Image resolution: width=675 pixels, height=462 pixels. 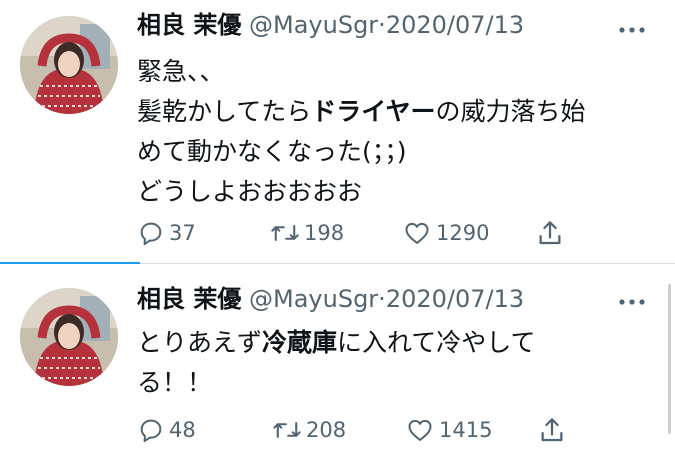 What do you see at coordinates (407, 263) in the screenshot?
I see `tweet-divider` at bounding box center [407, 263].